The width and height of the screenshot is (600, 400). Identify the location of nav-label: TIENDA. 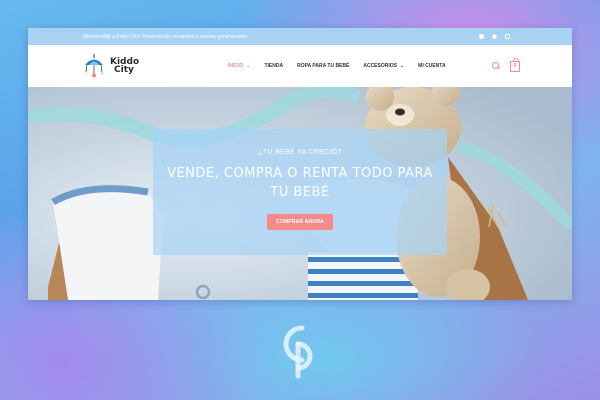
(274, 66).